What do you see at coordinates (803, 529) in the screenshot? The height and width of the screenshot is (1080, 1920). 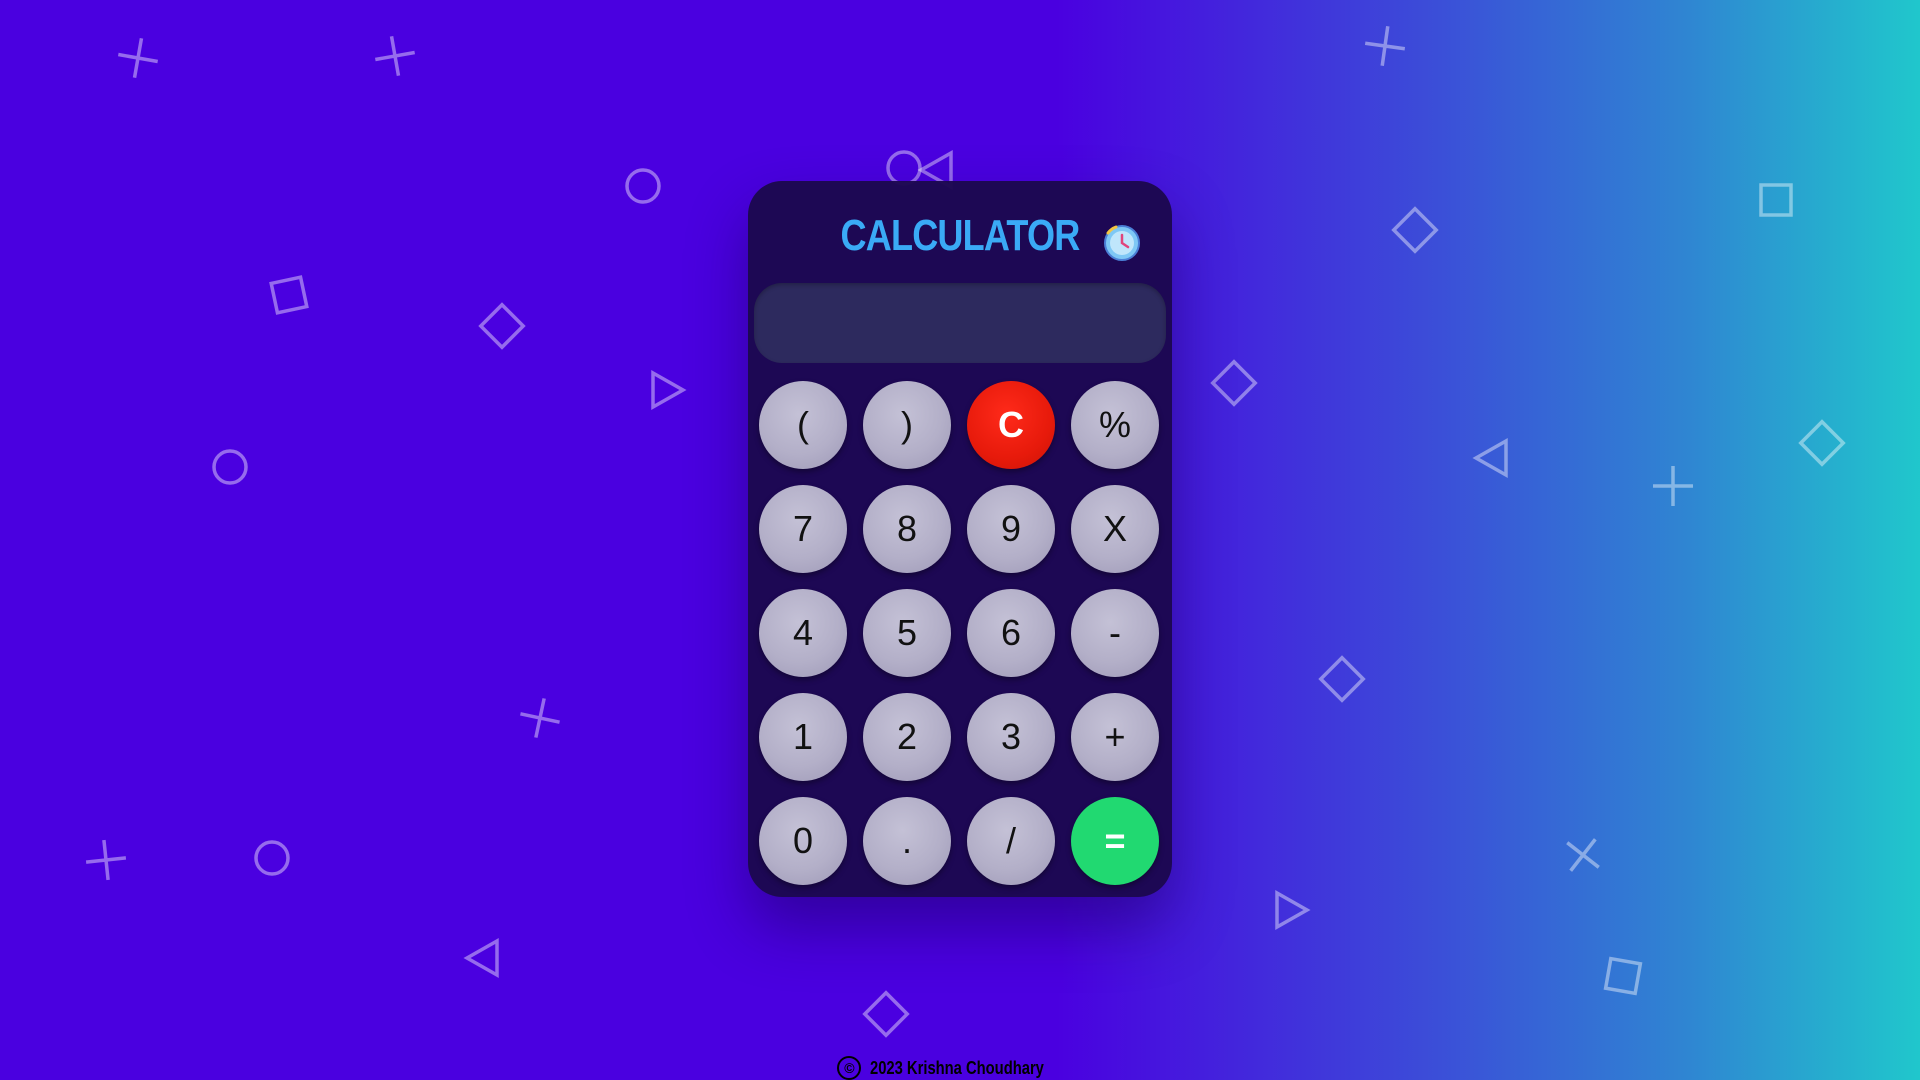 I see `digit-7-button: 7` at bounding box center [803, 529].